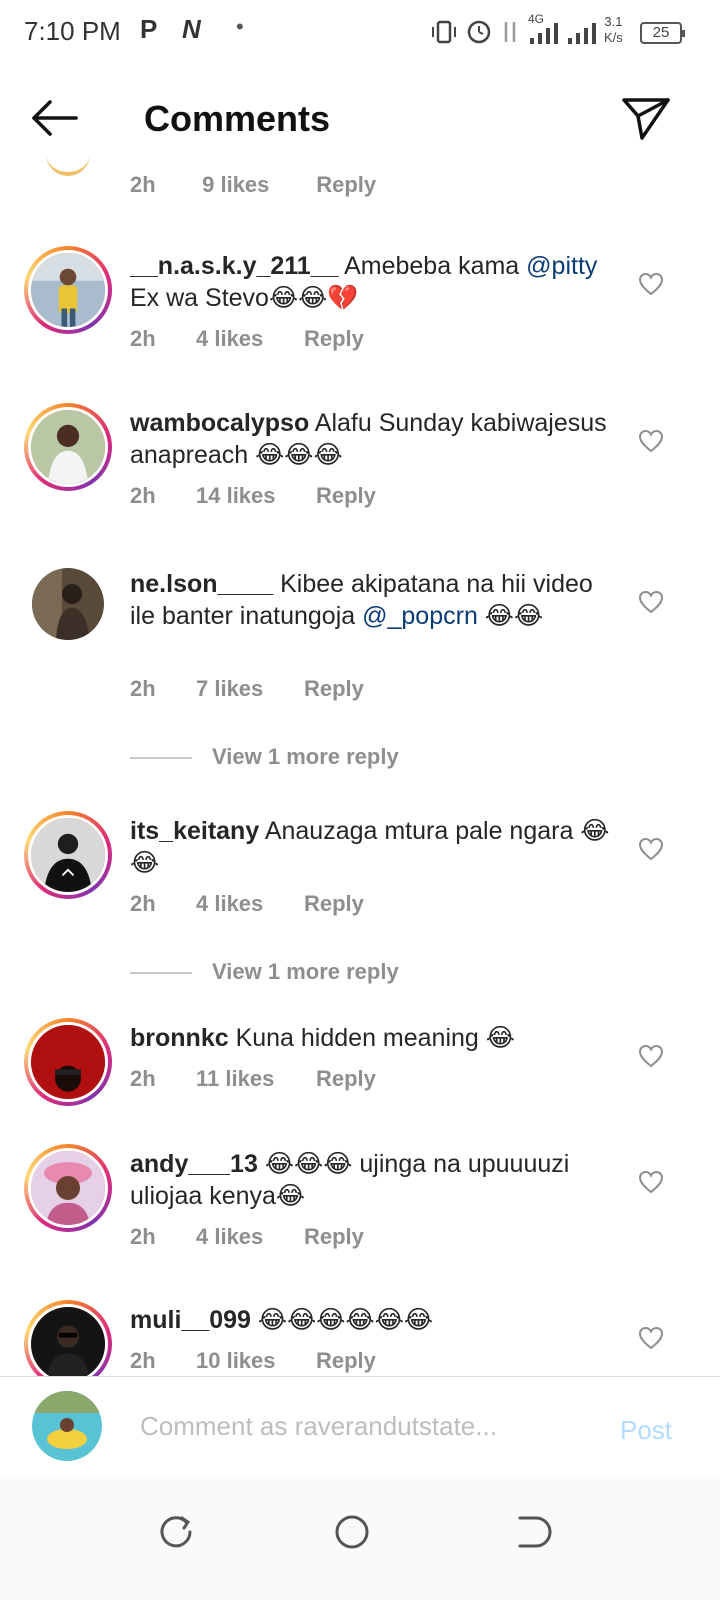 The image size is (720, 1600). Describe the element at coordinates (582, 33) in the screenshot. I see `signal-2-icon` at that location.